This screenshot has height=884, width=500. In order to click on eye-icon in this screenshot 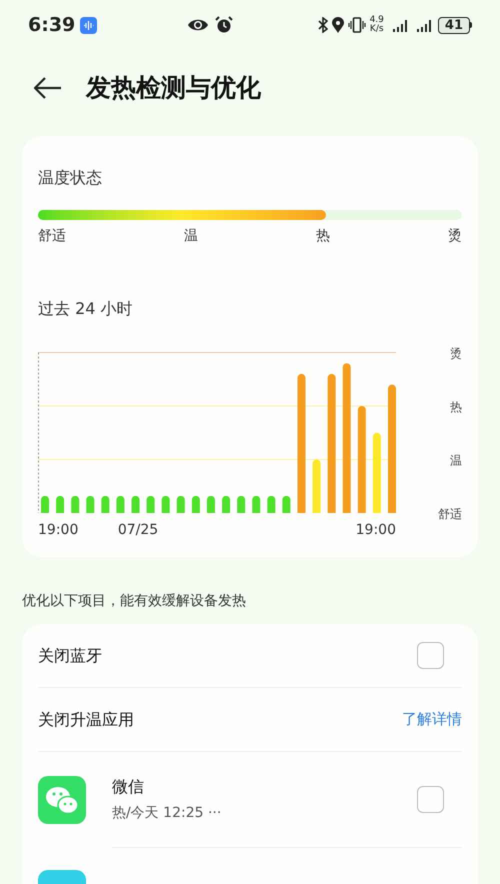, I will do `click(198, 25)`.